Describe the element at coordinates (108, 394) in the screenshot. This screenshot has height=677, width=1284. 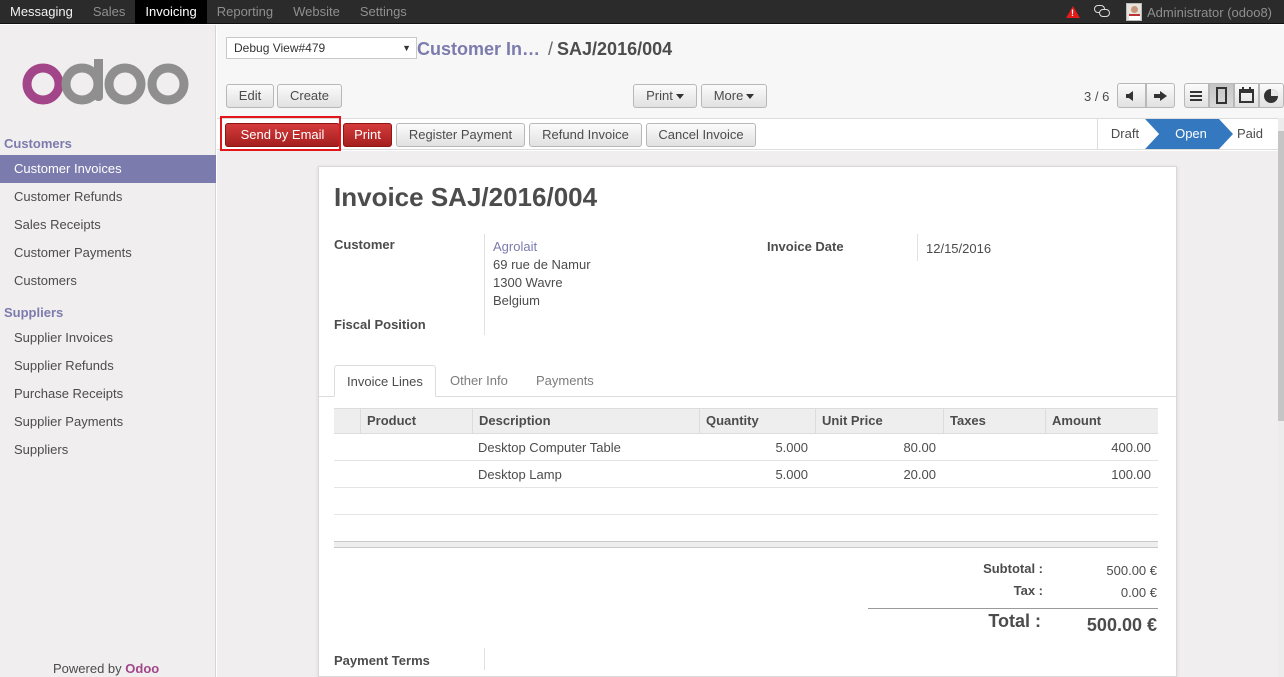
I see `sidebar-item-purchase-receipts: Purchase Receipts` at that location.